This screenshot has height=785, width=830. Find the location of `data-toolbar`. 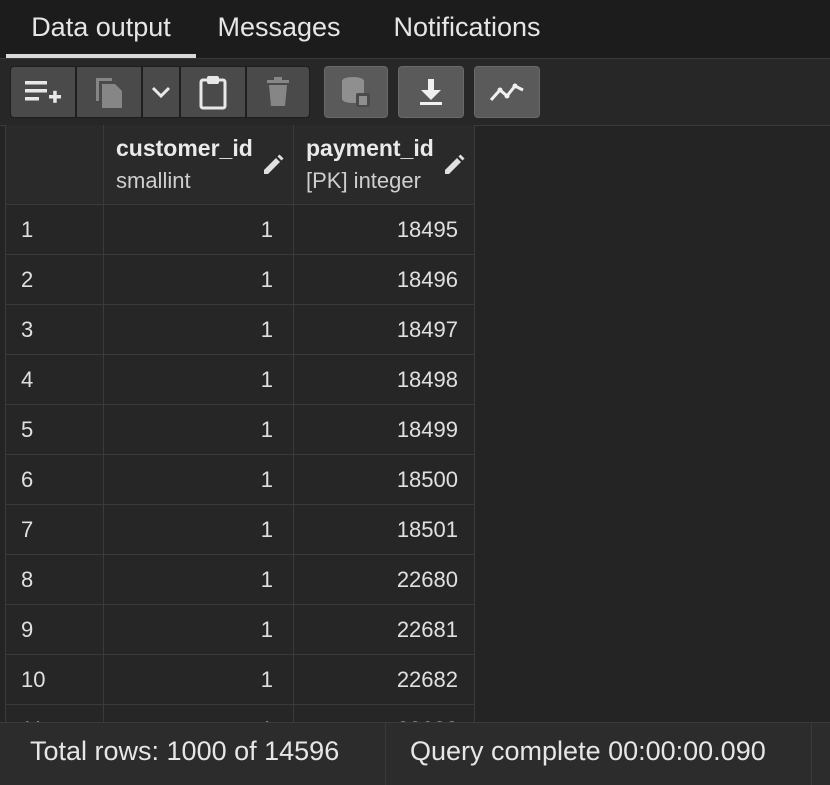

data-toolbar is located at coordinates (415, 92).